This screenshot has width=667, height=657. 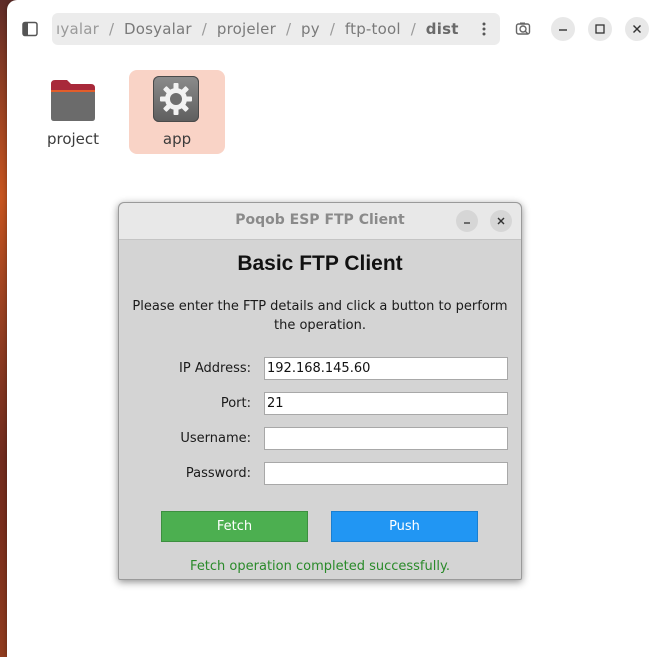 What do you see at coordinates (218, 473) in the screenshot?
I see `password-label: Password:` at bounding box center [218, 473].